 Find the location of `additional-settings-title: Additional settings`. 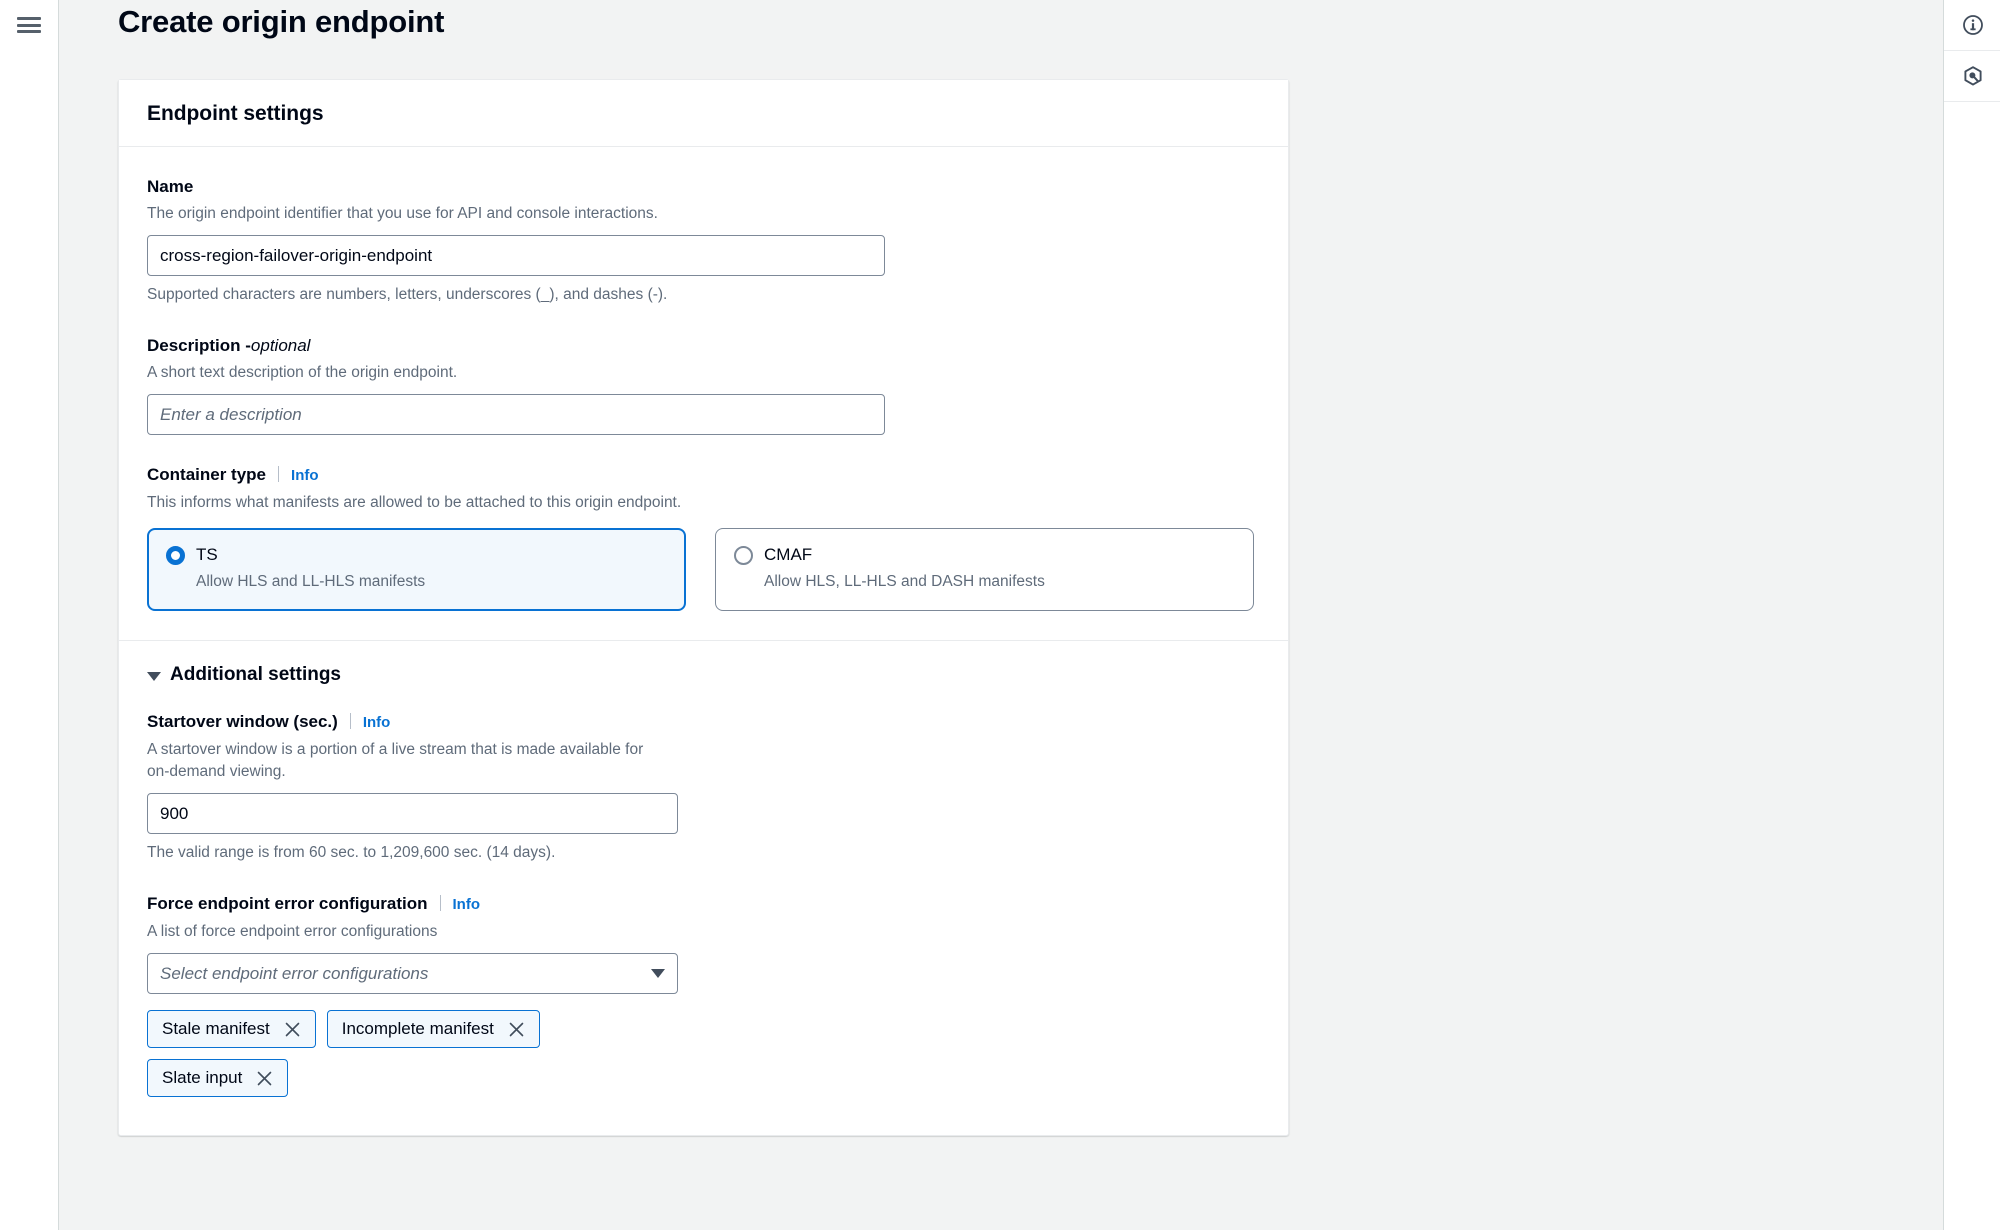

additional-settings-title: Additional settings is located at coordinates (255, 674).